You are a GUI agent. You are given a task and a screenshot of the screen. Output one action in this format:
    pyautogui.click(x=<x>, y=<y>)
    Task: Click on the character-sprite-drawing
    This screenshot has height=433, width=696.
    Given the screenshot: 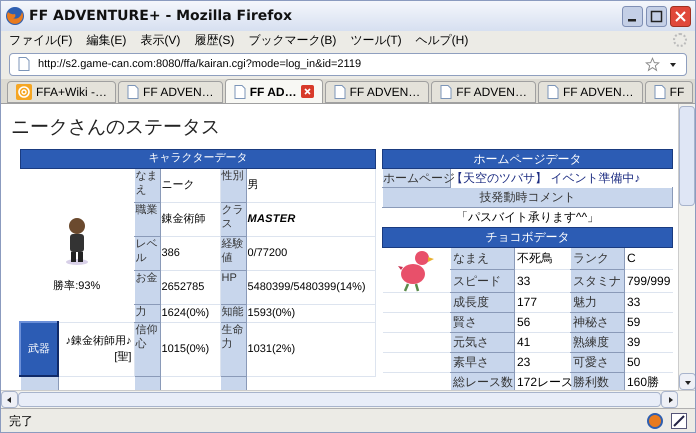 What is the action you would take?
    pyautogui.click(x=77, y=241)
    